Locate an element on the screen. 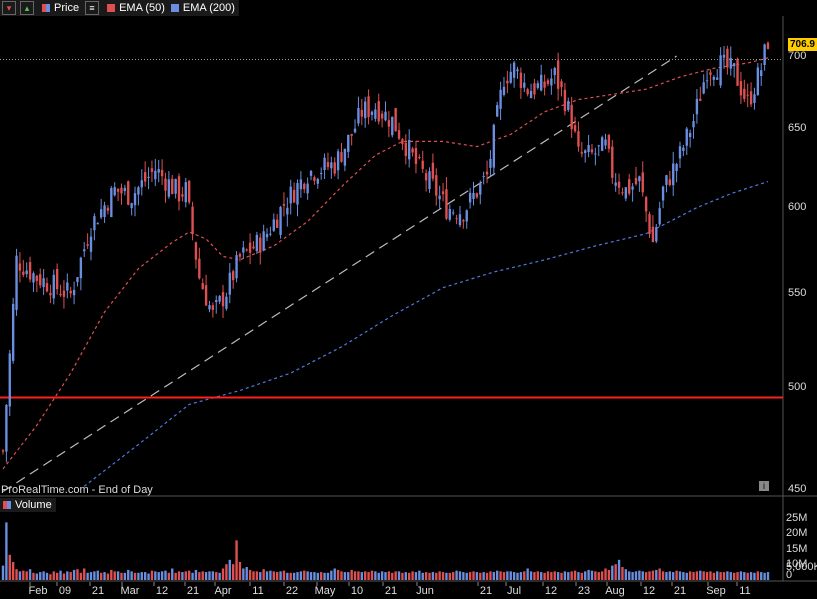  time-tick-label: Jun is located at coordinates (425, 591).